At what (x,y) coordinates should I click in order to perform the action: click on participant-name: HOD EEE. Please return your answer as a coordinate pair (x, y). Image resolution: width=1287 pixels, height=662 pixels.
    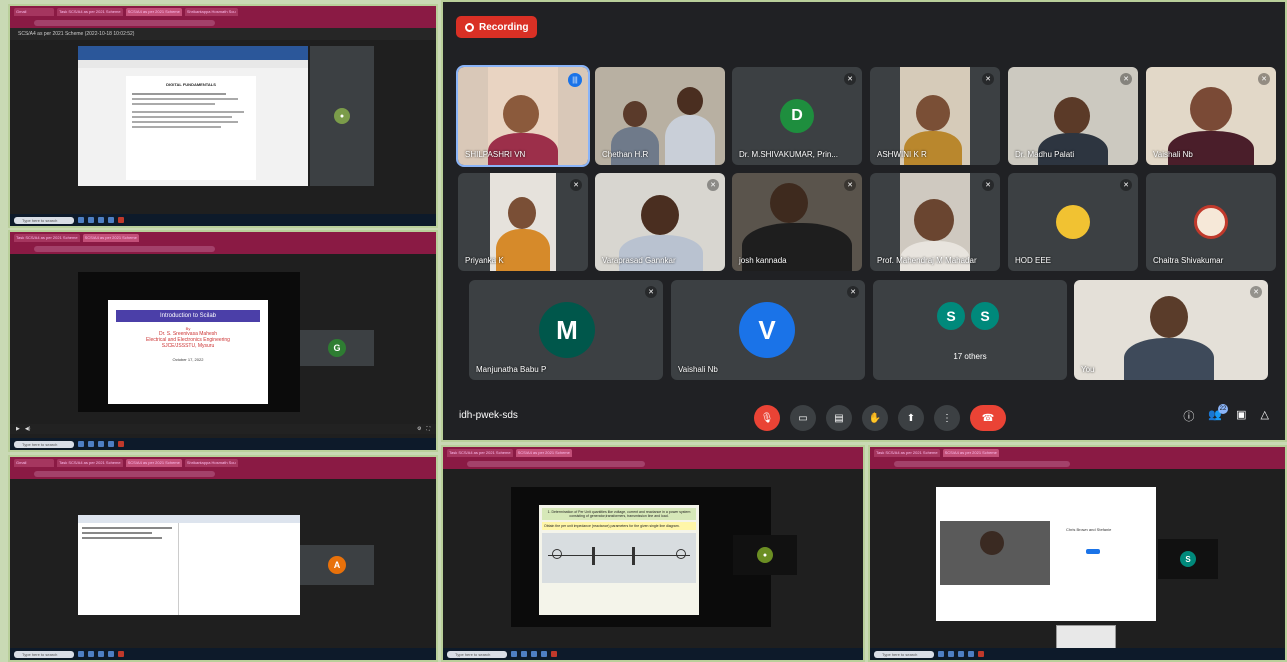
    Looking at the image, I should click on (1033, 260).